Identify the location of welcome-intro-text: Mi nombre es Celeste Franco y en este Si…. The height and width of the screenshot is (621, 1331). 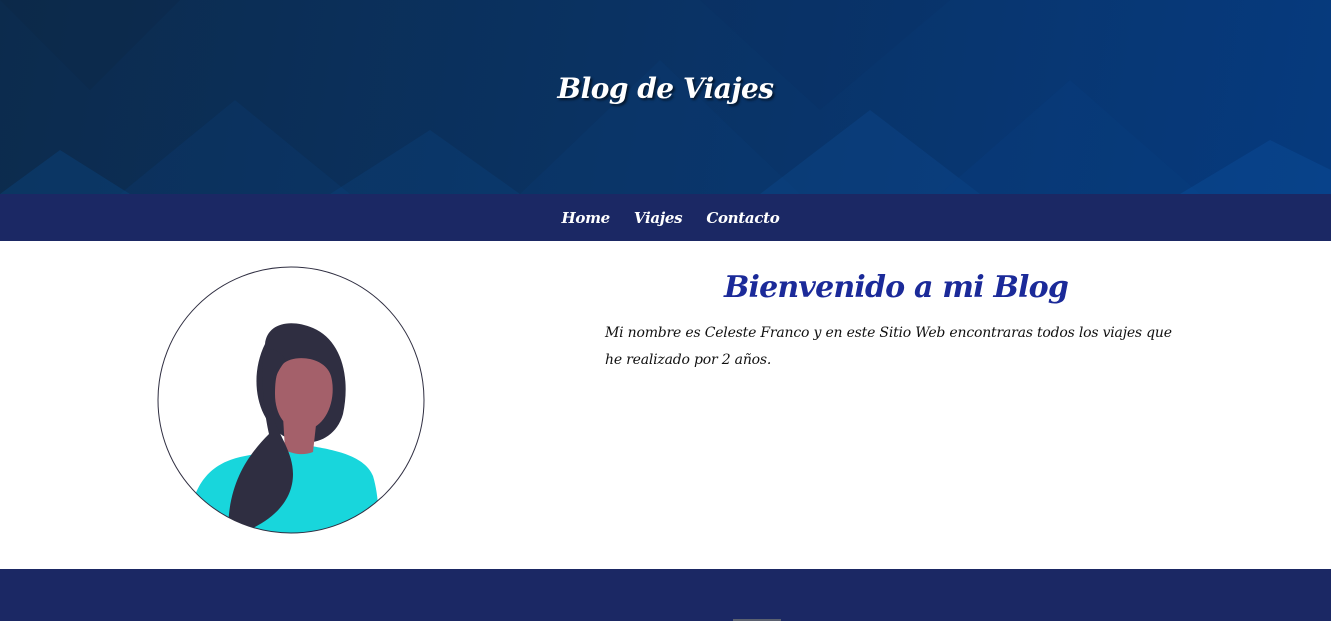
(888, 346).